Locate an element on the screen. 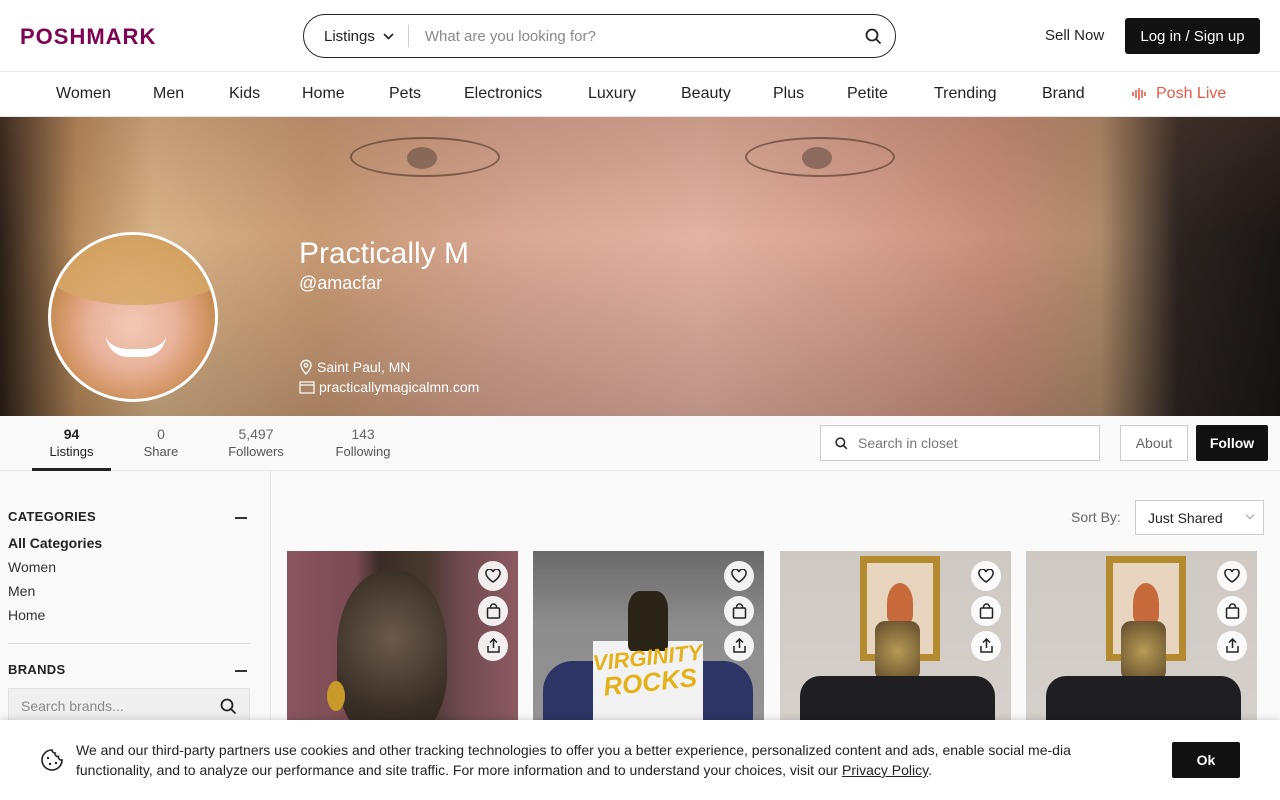 This screenshot has height=800, width=1280. sort-by-value: Just Shared is located at coordinates (1185, 517).